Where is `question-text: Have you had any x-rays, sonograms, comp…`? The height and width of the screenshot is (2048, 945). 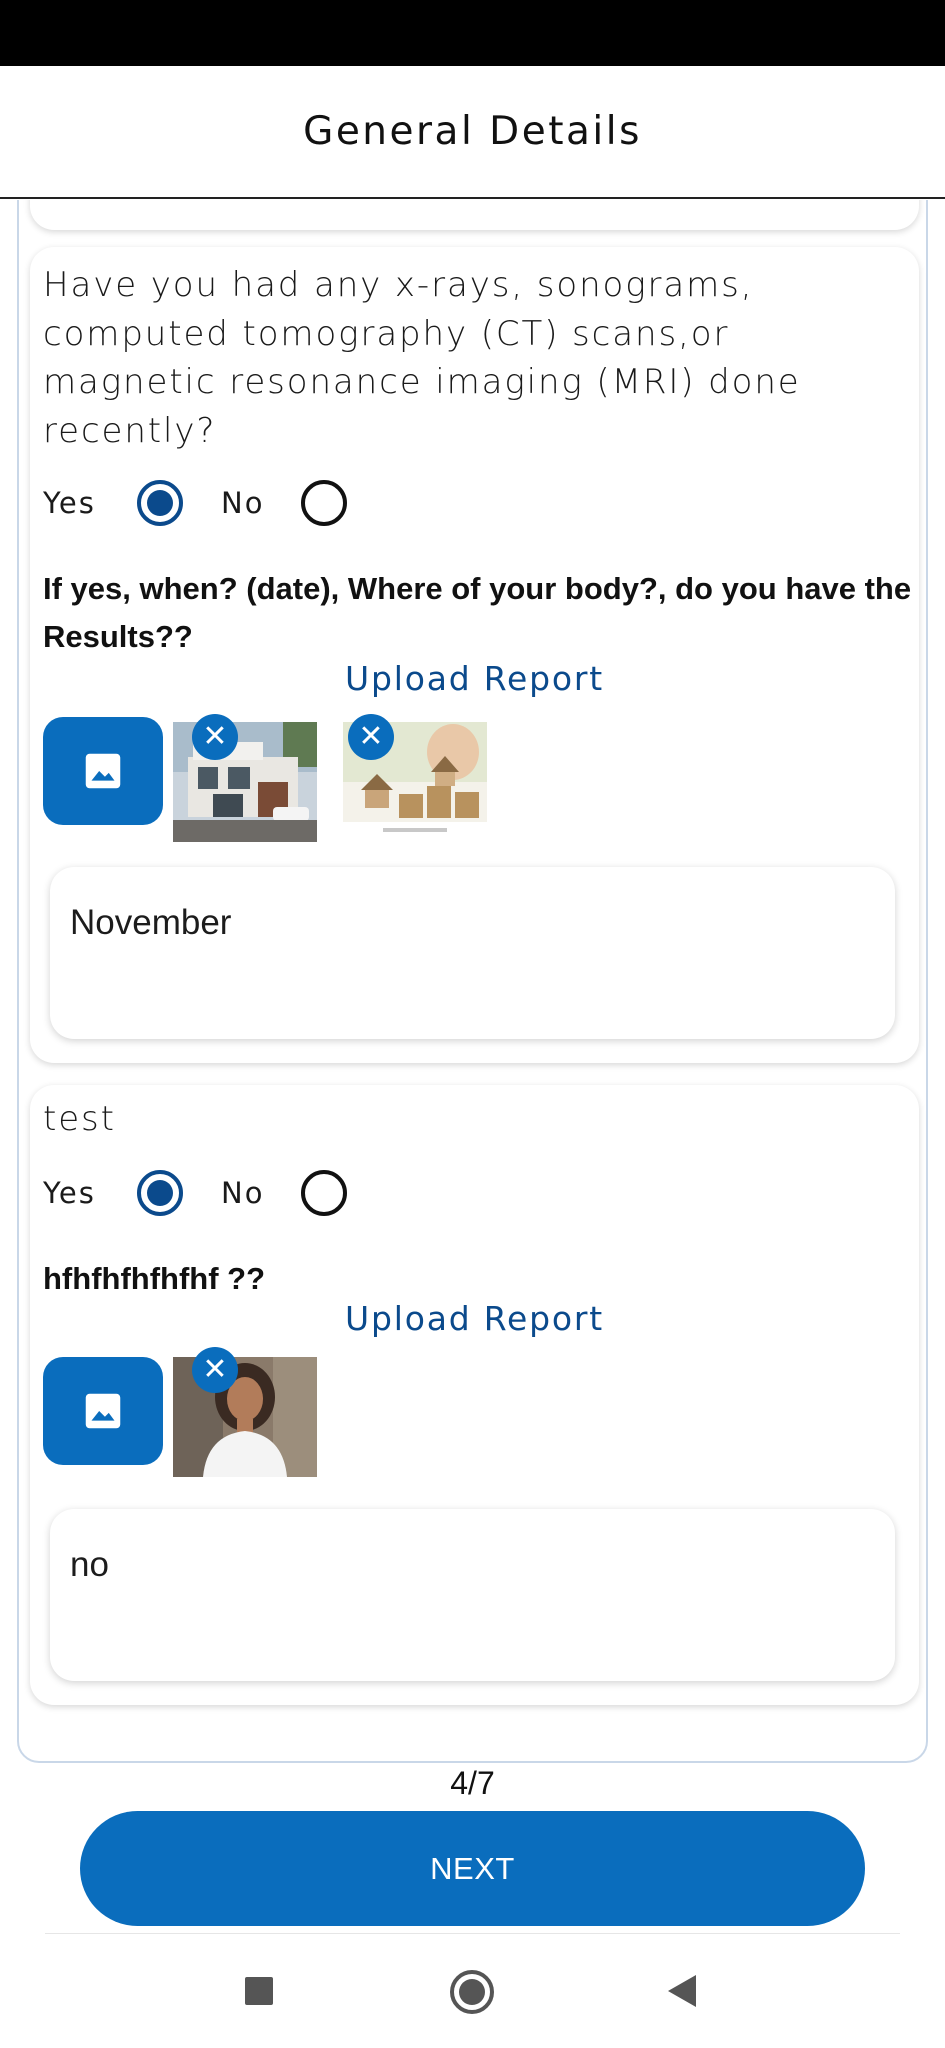
question-text: Have you had any x-rays, sonograms, comp… is located at coordinates (422, 358).